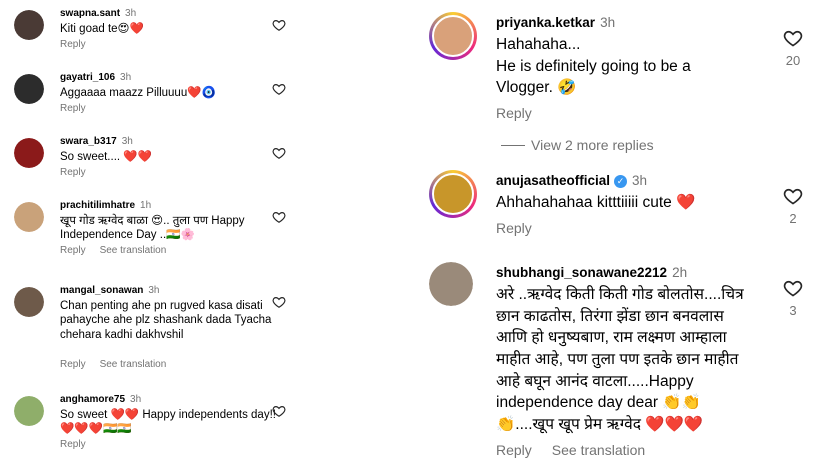 This screenshot has height=466, width=830. What do you see at coordinates (595, 381) in the screenshot?
I see `comment-text-line: आहे बघून आनंद वाटला.....Happy` at bounding box center [595, 381].